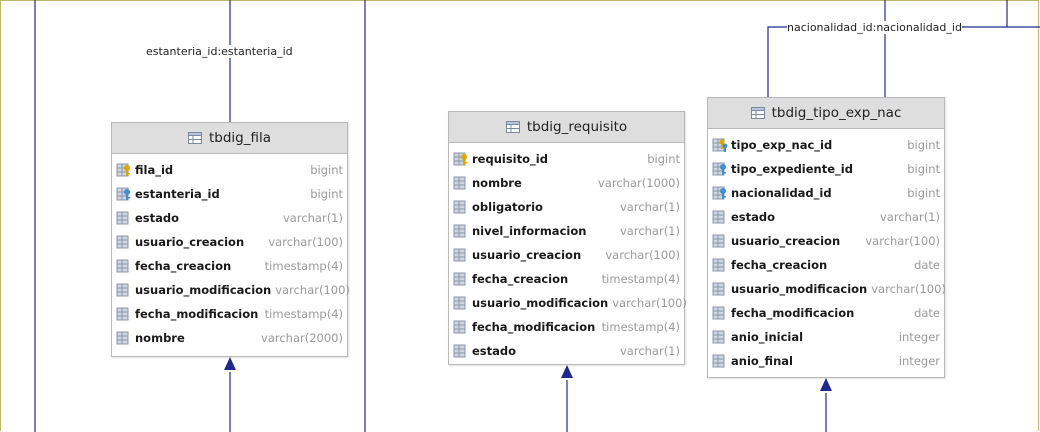 Image resolution: width=1040 pixels, height=432 pixels. I want to click on column-name: estado, so click(753, 217).